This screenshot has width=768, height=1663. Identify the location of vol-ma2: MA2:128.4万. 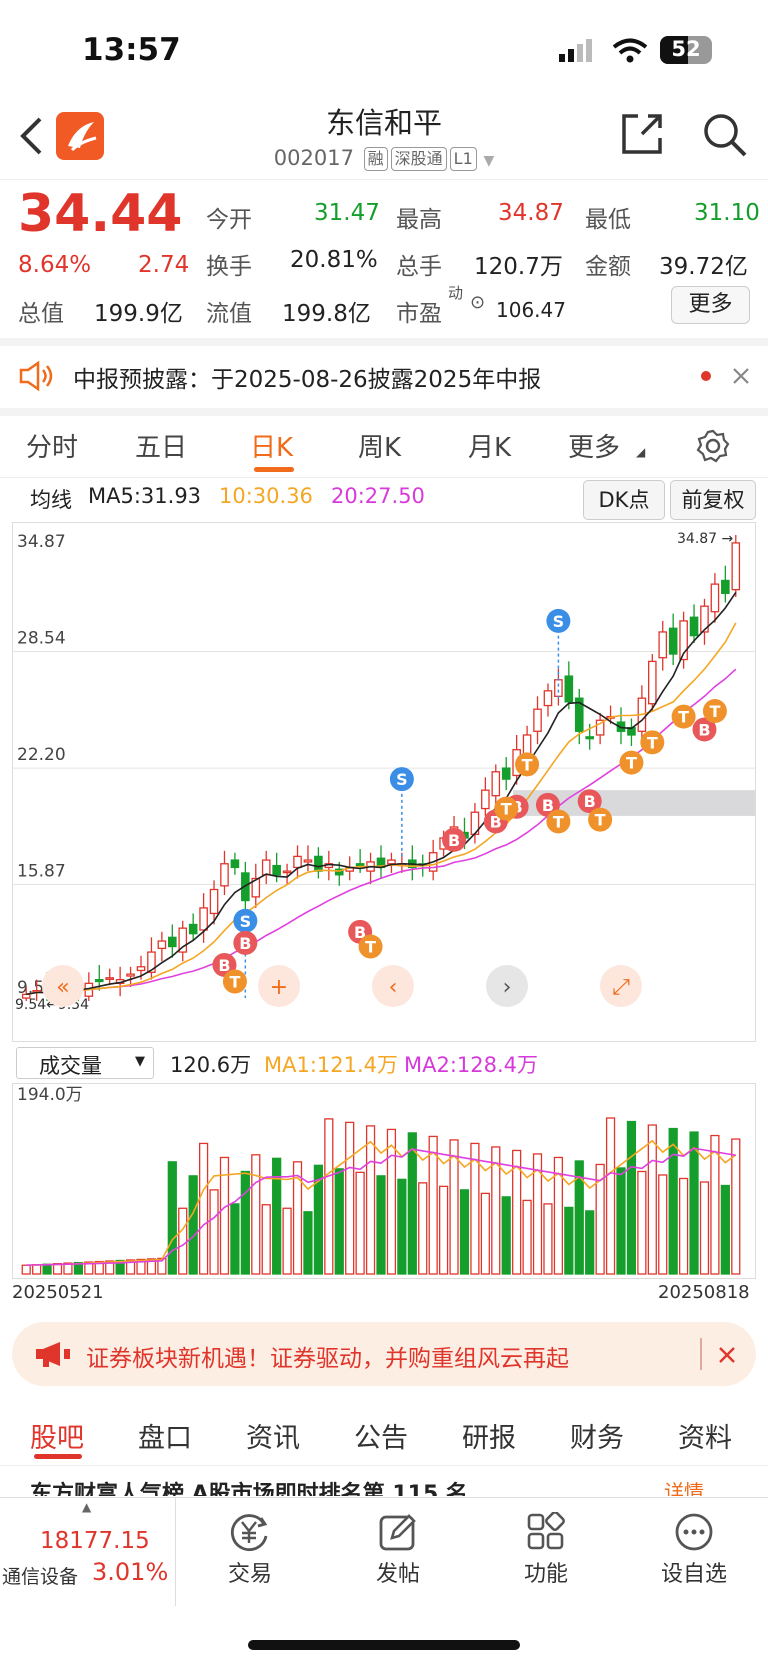
(471, 1065).